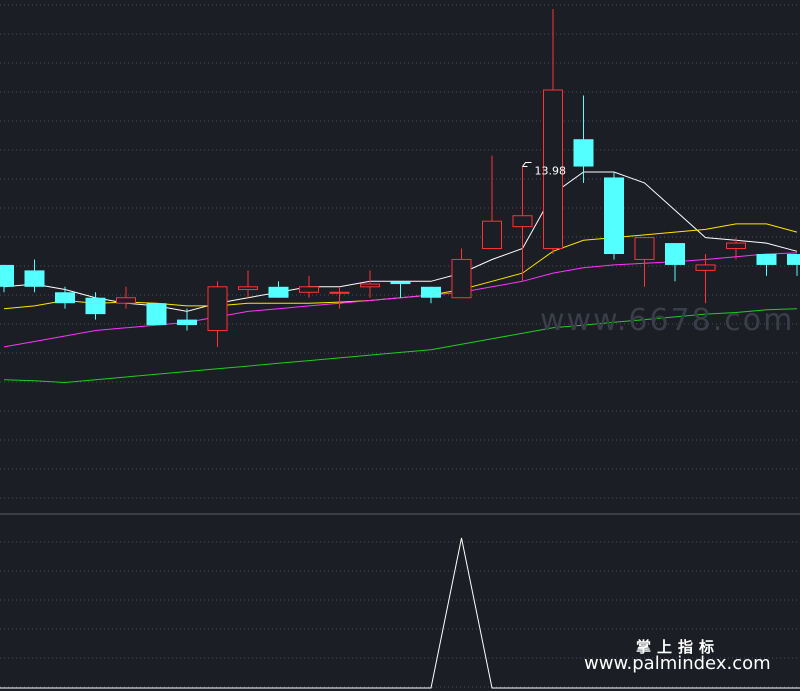  What do you see at coordinates (551, 171) in the screenshot?
I see `high-price-label: 13.98` at bounding box center [551, 171].